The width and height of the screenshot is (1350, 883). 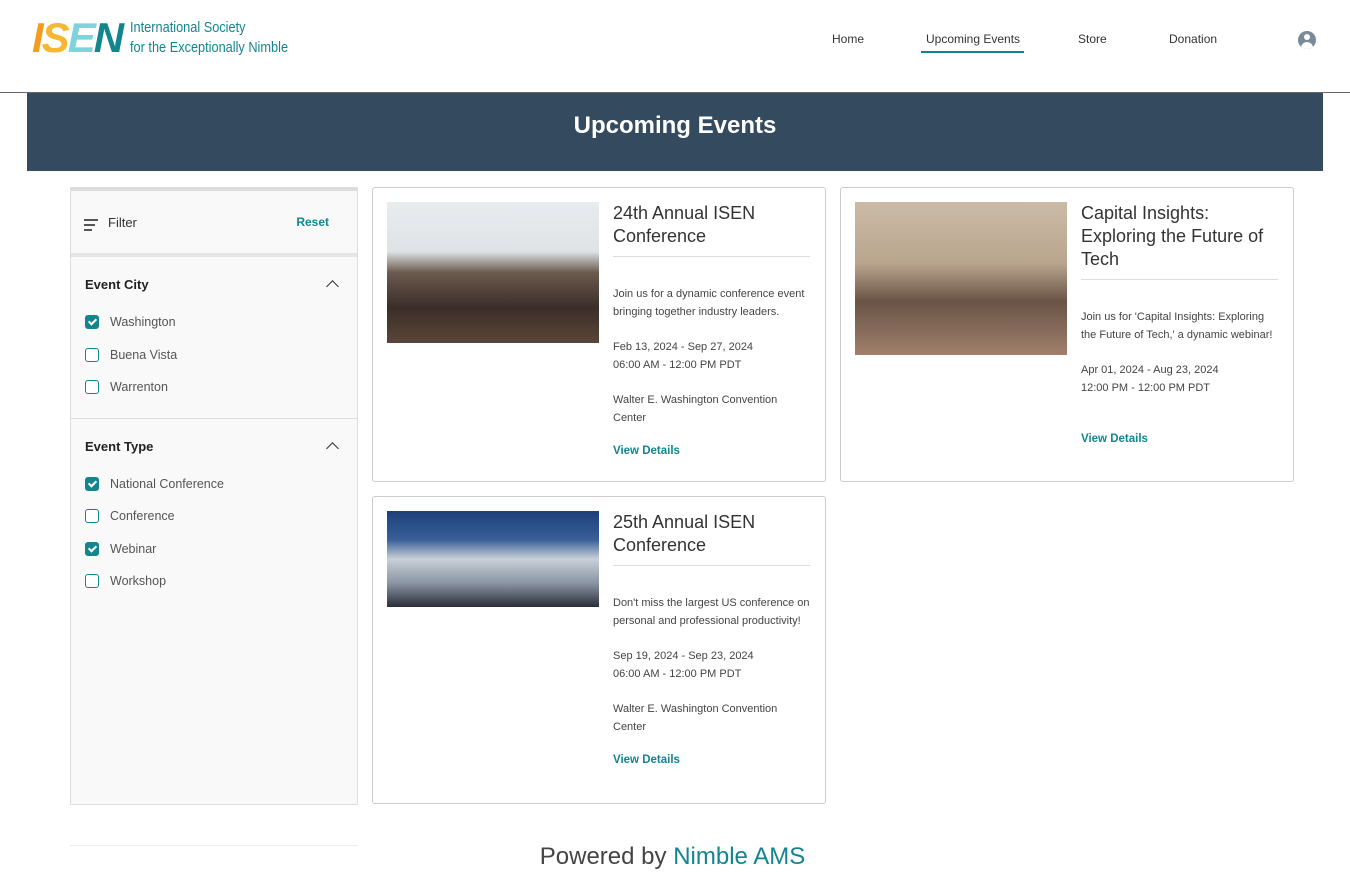 What do you see at coordinates (214, 447) in the screenshot?
I see `event-type-toggle: Event Type` at bounding box center [214, 447].